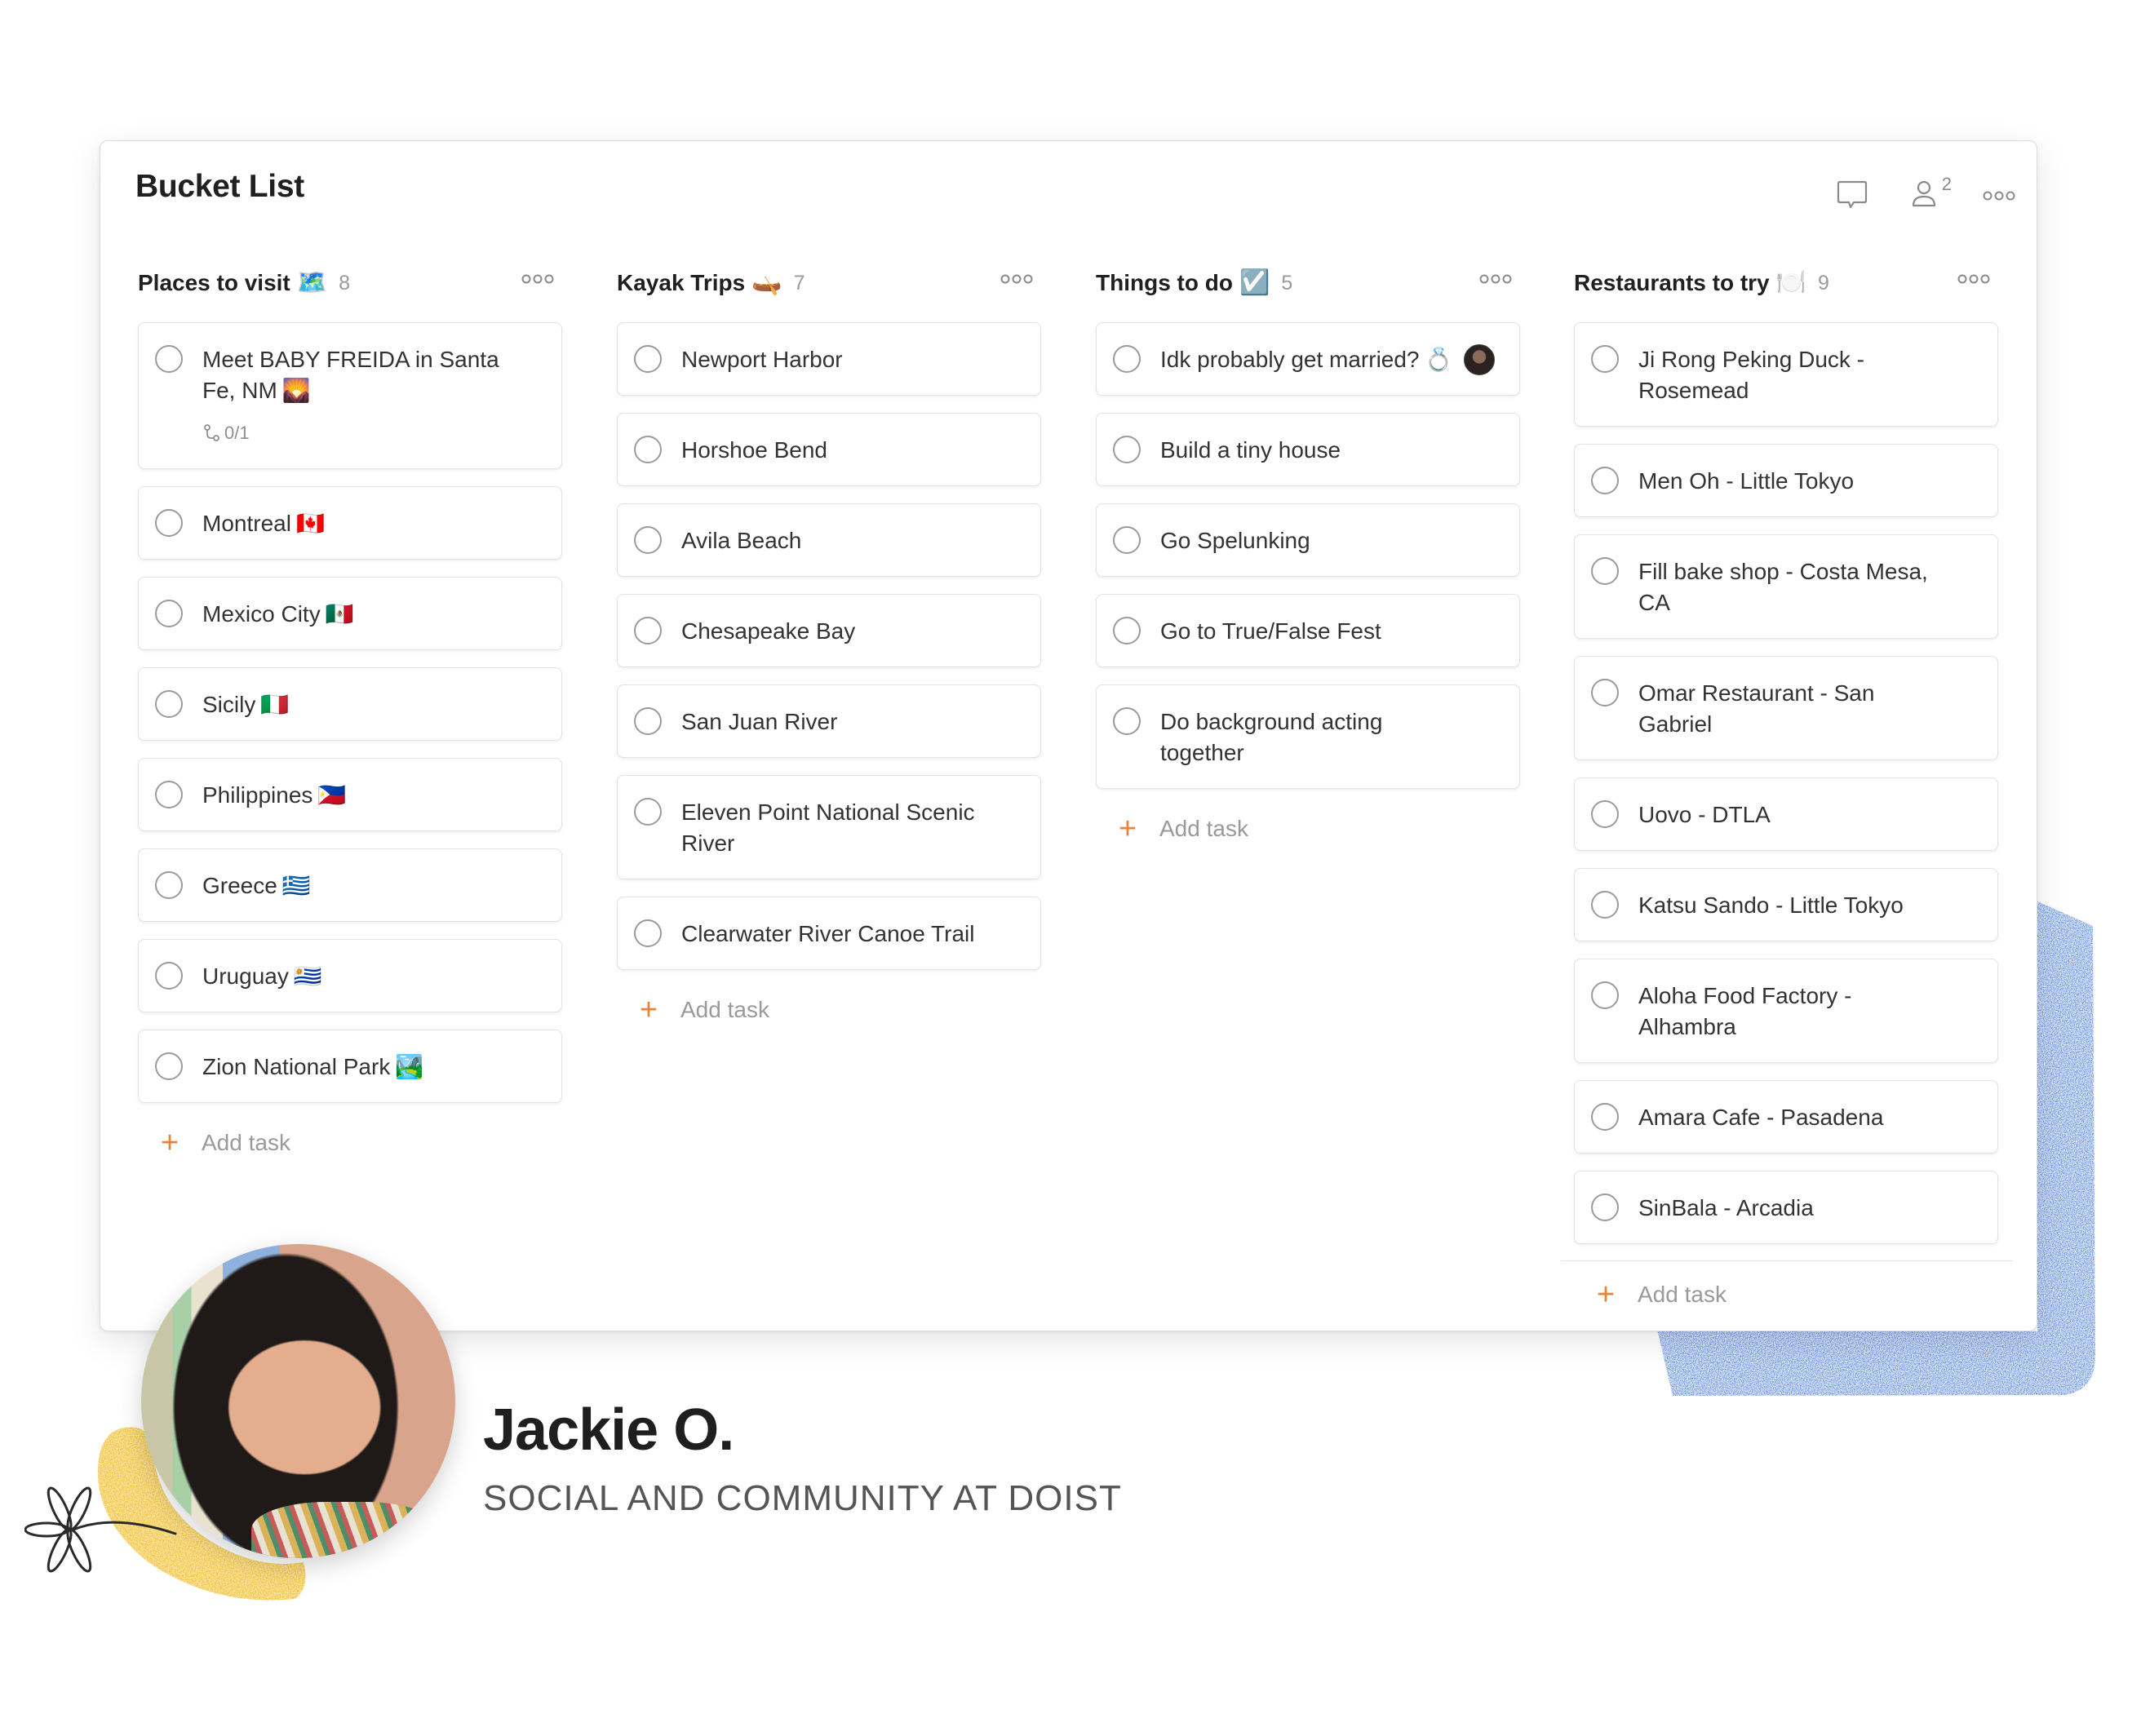 Image resolution: width=2141 pixels, height=1736 pixels. What do you see at coordinates (1786, 480) in the screenshot?
I see `task-card: Men Oh - Little Tokyo` at bounding box center [1786, 480].